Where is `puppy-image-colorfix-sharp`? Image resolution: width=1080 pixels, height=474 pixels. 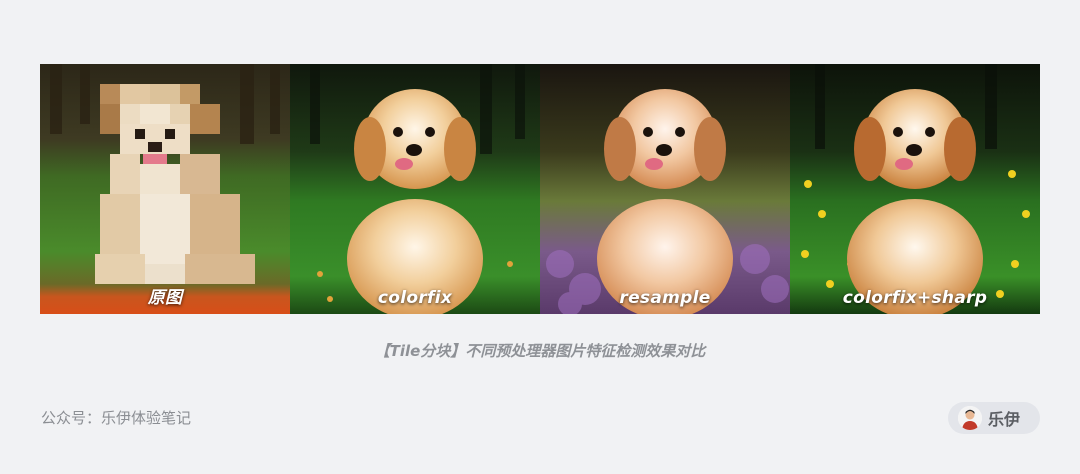
puppy-image-colorfix-sharp is located at coordinates (915, 189).